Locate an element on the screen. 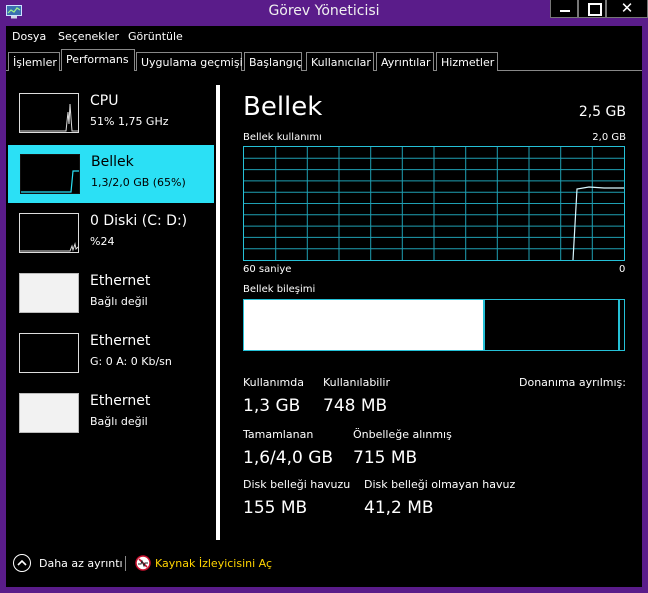 The image size is (648, 593). open-resource-monitor-link: Kaynak İzleyicisini Aç is located at coordinates (213, 563).